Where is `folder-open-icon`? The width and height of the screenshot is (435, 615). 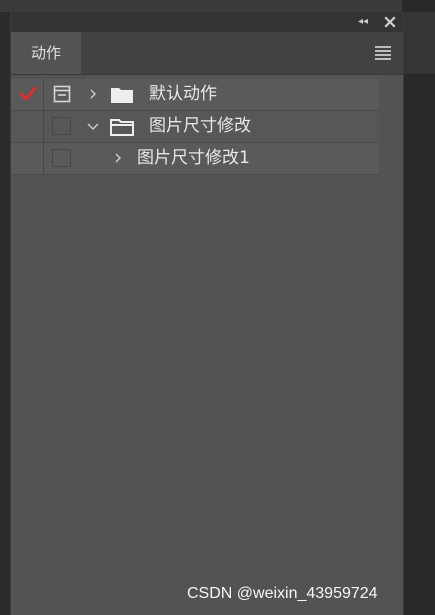 folder-open-icon is located at coordinates (122, 127).